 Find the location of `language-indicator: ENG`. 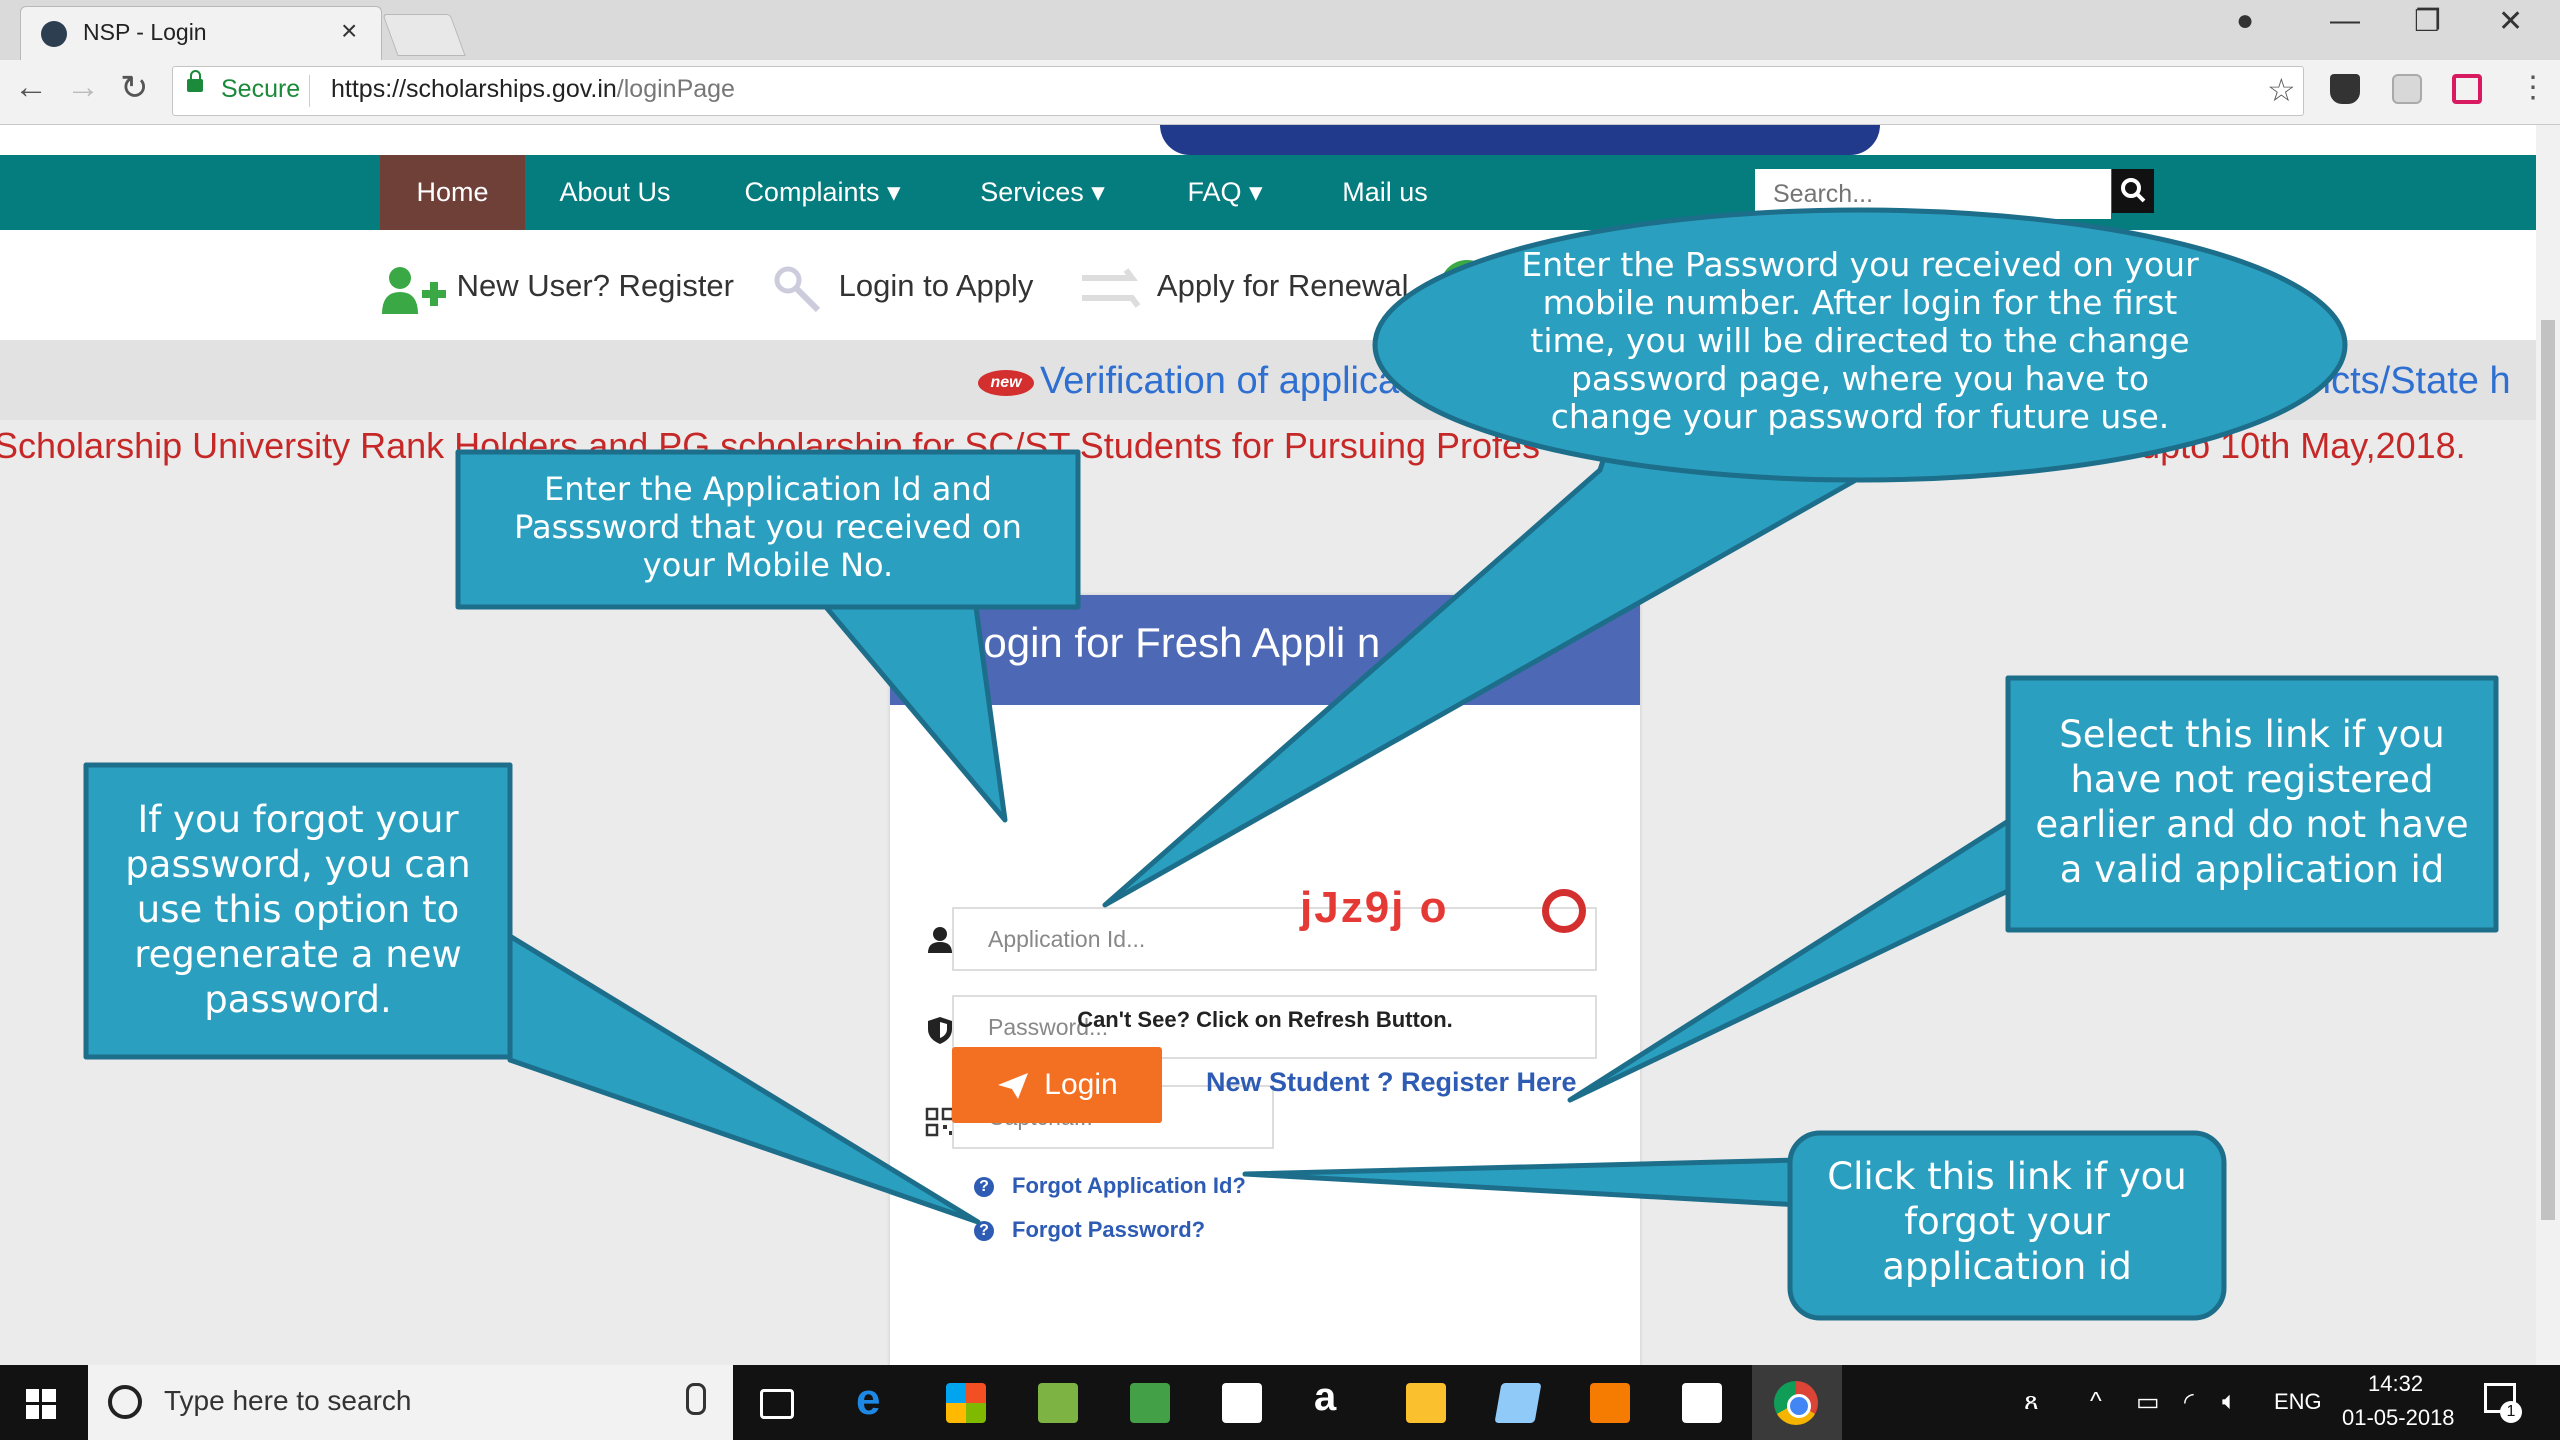

language-indicator: ENG is located at coordinates (2298, 1402).